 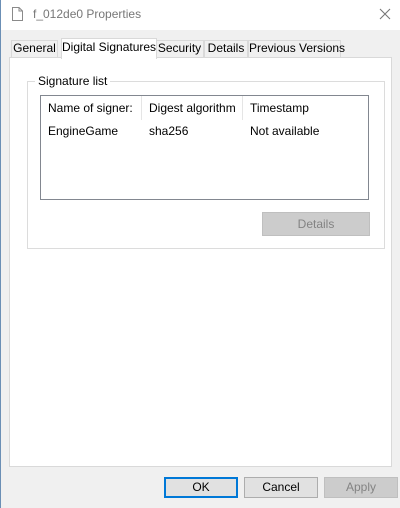 I want to click on cell-timestamp: Not available, so click(x=285, y=131).